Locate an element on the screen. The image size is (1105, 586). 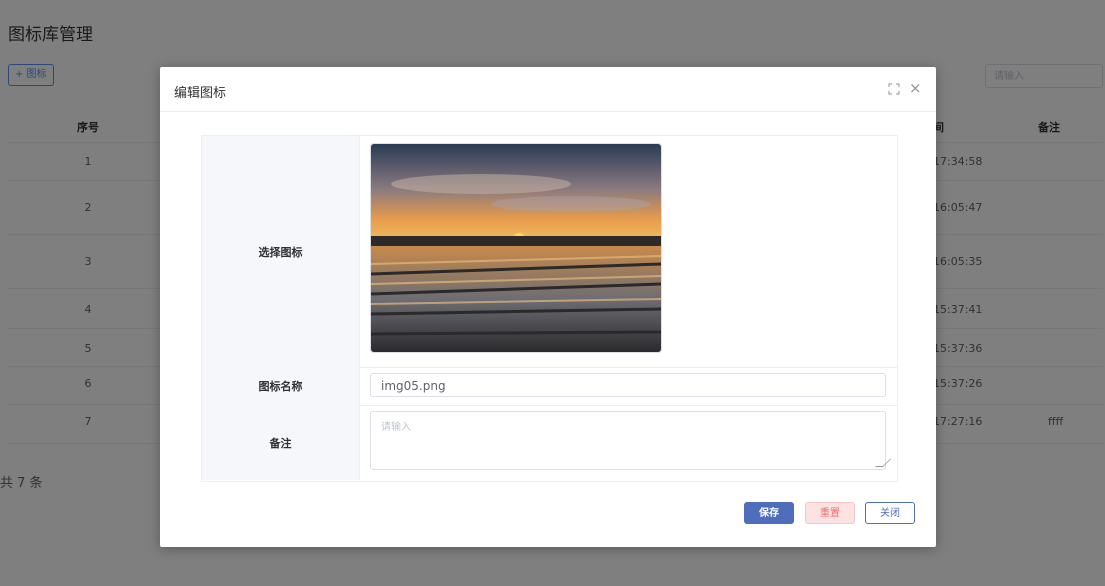
resize-handle-icon is located at coordinates (883, 463).